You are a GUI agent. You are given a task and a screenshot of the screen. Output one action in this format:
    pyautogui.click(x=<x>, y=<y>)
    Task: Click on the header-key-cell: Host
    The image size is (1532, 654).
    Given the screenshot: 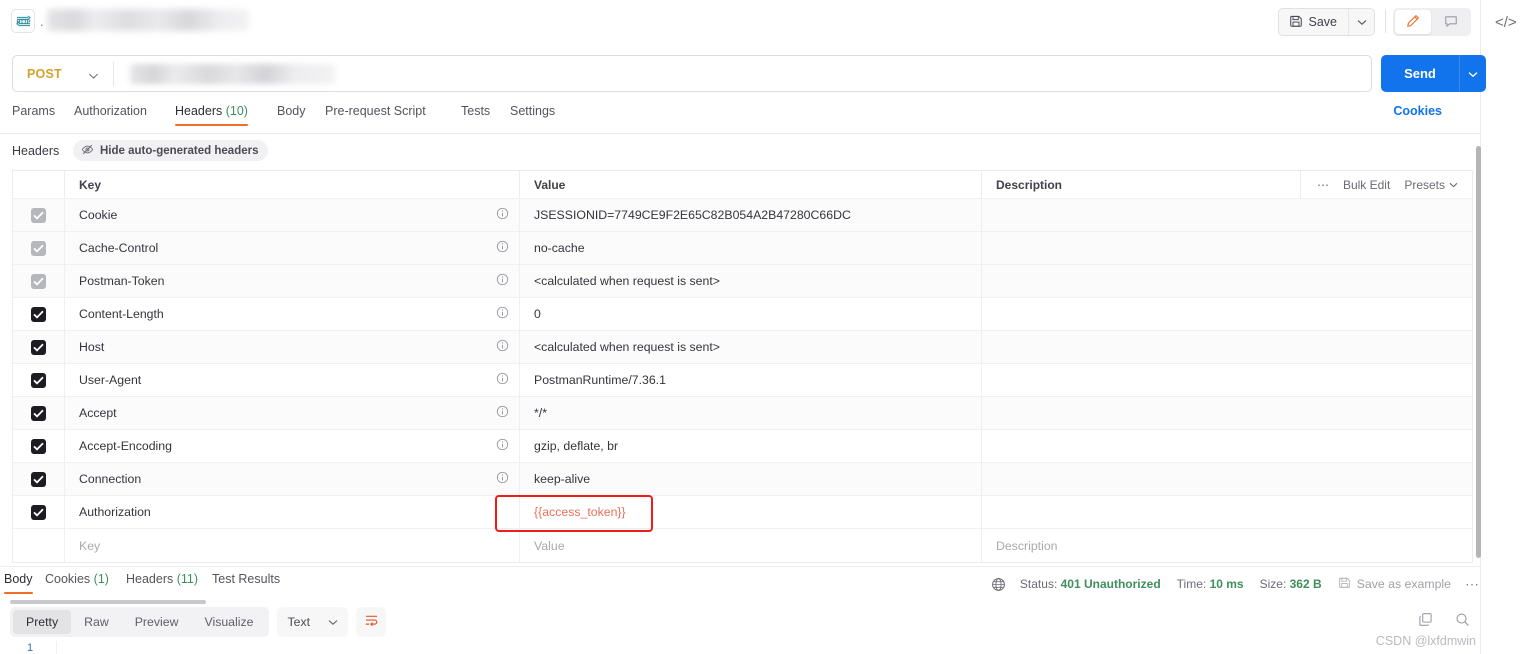 What is the action you would take?
    pyautogui.click(x=292, y=347)
    